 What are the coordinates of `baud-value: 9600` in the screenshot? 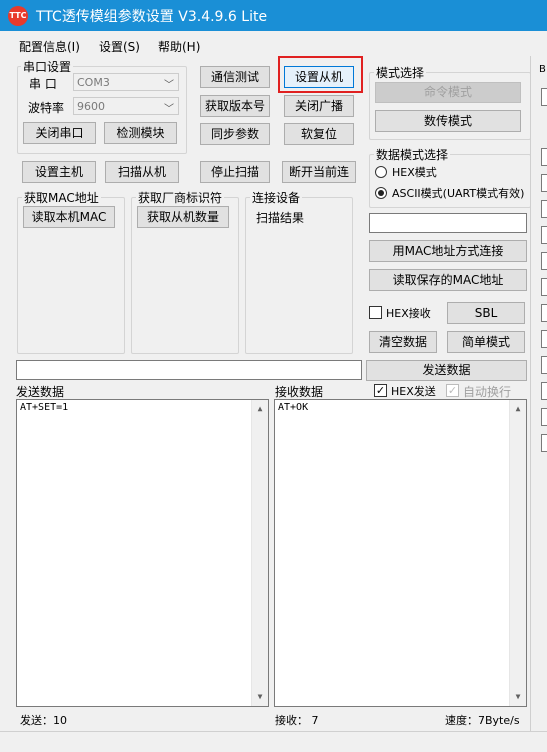 It's located at (91, 106).